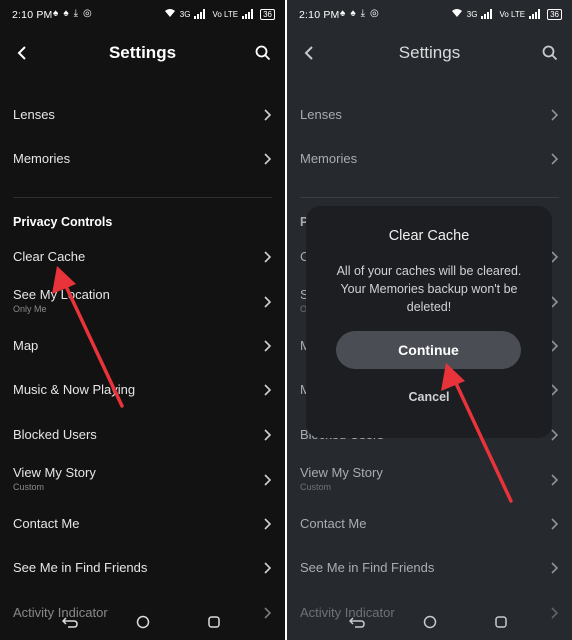 The image size is (572, 640). What do you see at coordinates (142, 447) in the screenshot?
I see `settings-item-blocked-users: Blocked Users` at bounding box center [142, 447].